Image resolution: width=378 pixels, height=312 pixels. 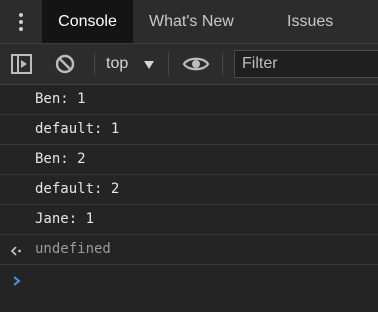 What do you see at coordinates (310, 21) in the screenshot?
I see `tab-issues: Issues` at bounding box center [310, 21].